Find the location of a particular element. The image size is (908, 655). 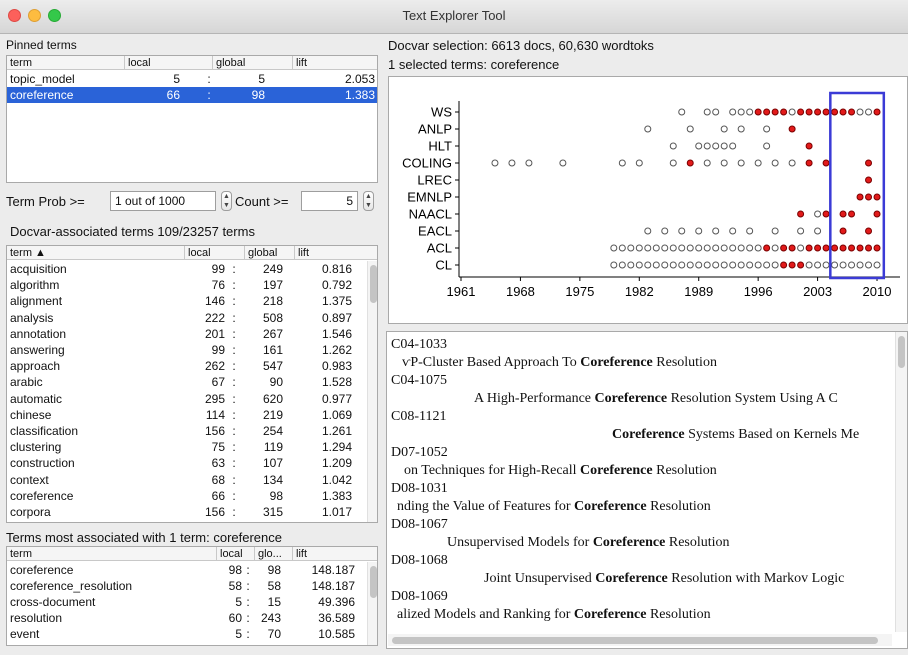

assoc-sep: : is located at coordinates (248, 618).